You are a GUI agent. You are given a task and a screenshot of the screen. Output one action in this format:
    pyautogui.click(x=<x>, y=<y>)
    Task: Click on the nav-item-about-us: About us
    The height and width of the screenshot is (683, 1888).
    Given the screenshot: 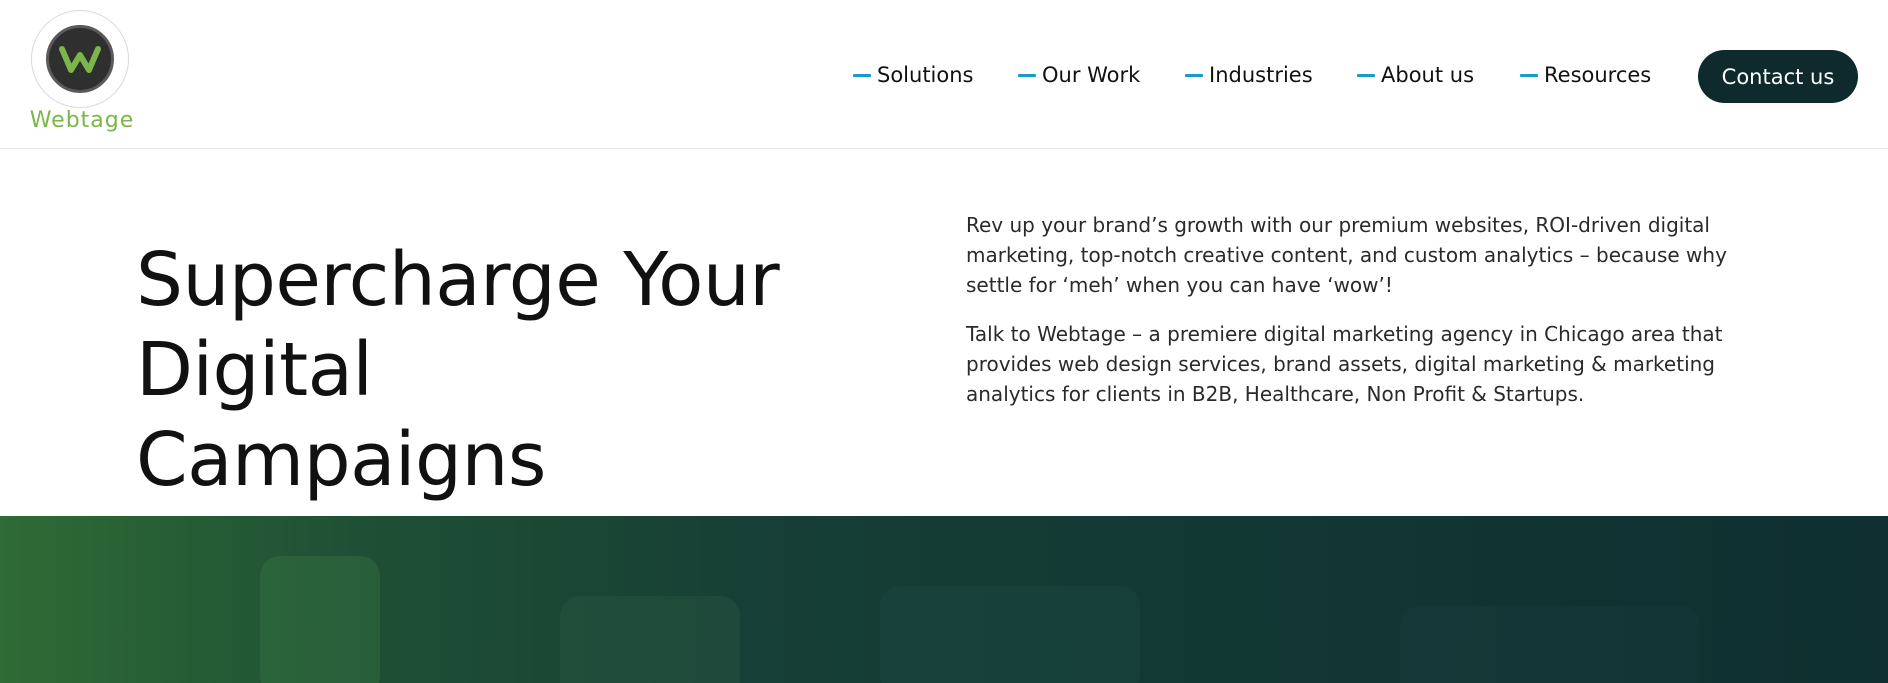 What is the action you would take?
    pyautogui.click(x=1415, y=75)
    